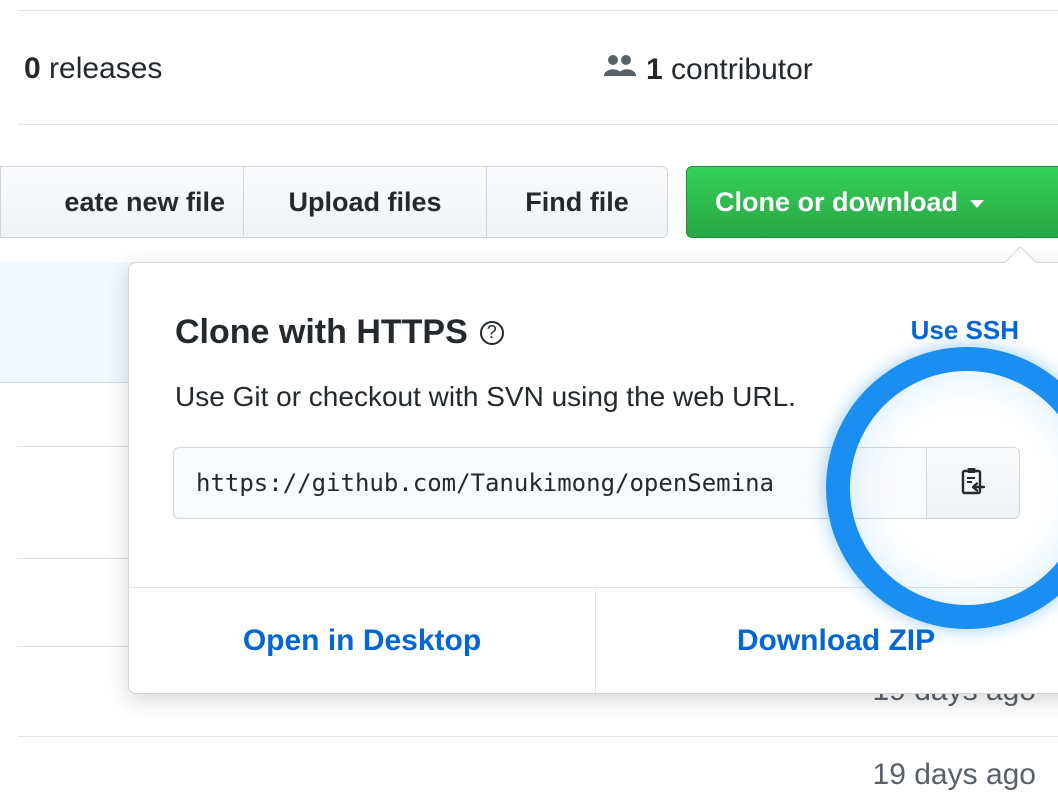 This screenshot has width=1058, height=796. What do you see at coordinates (362, 641) in the screenshot?
I see `open-in-desktop-button: Open in Desktop` at bounding box center [362, 641].